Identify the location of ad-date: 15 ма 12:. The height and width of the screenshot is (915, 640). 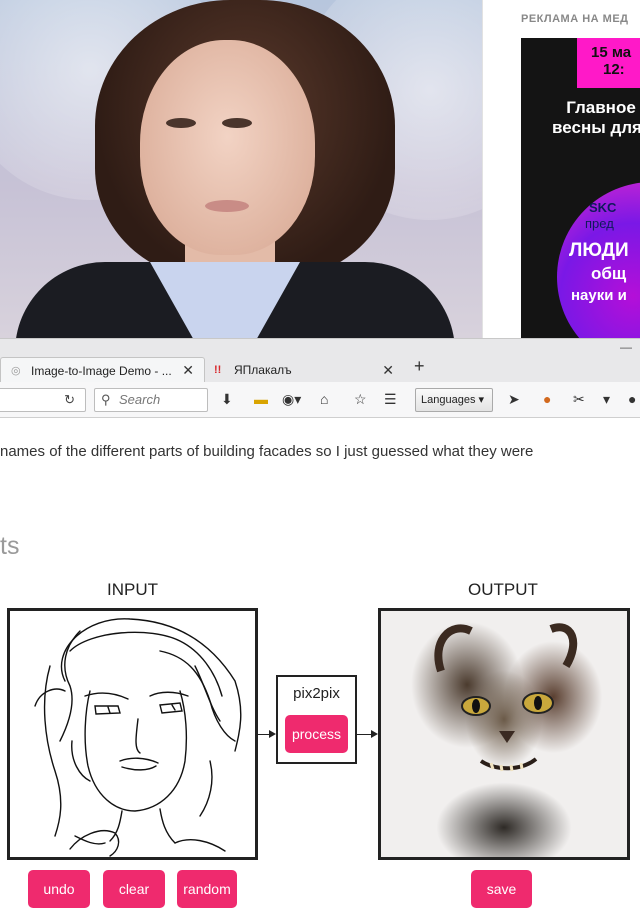
(608, 63).